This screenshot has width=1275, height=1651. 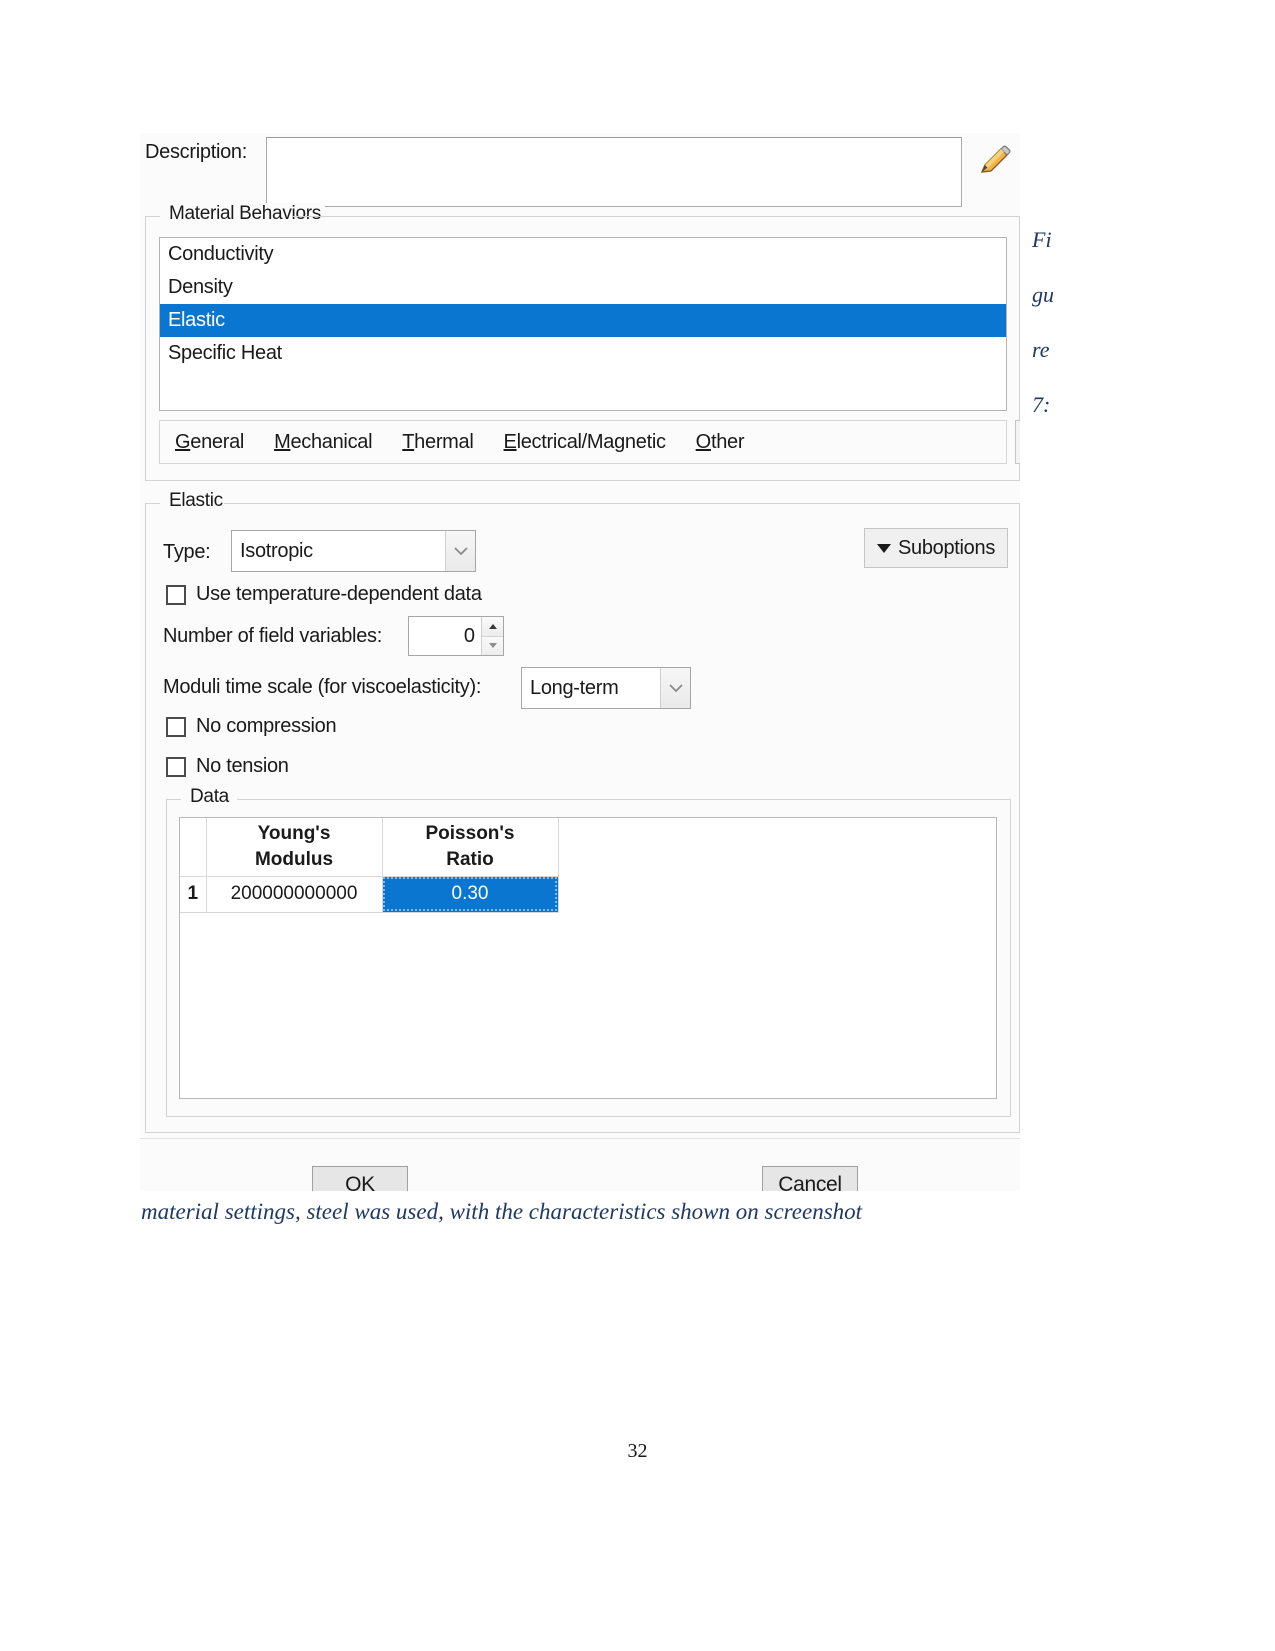 I want to click on menu-accel-key: T, so click(x=408, y=441).